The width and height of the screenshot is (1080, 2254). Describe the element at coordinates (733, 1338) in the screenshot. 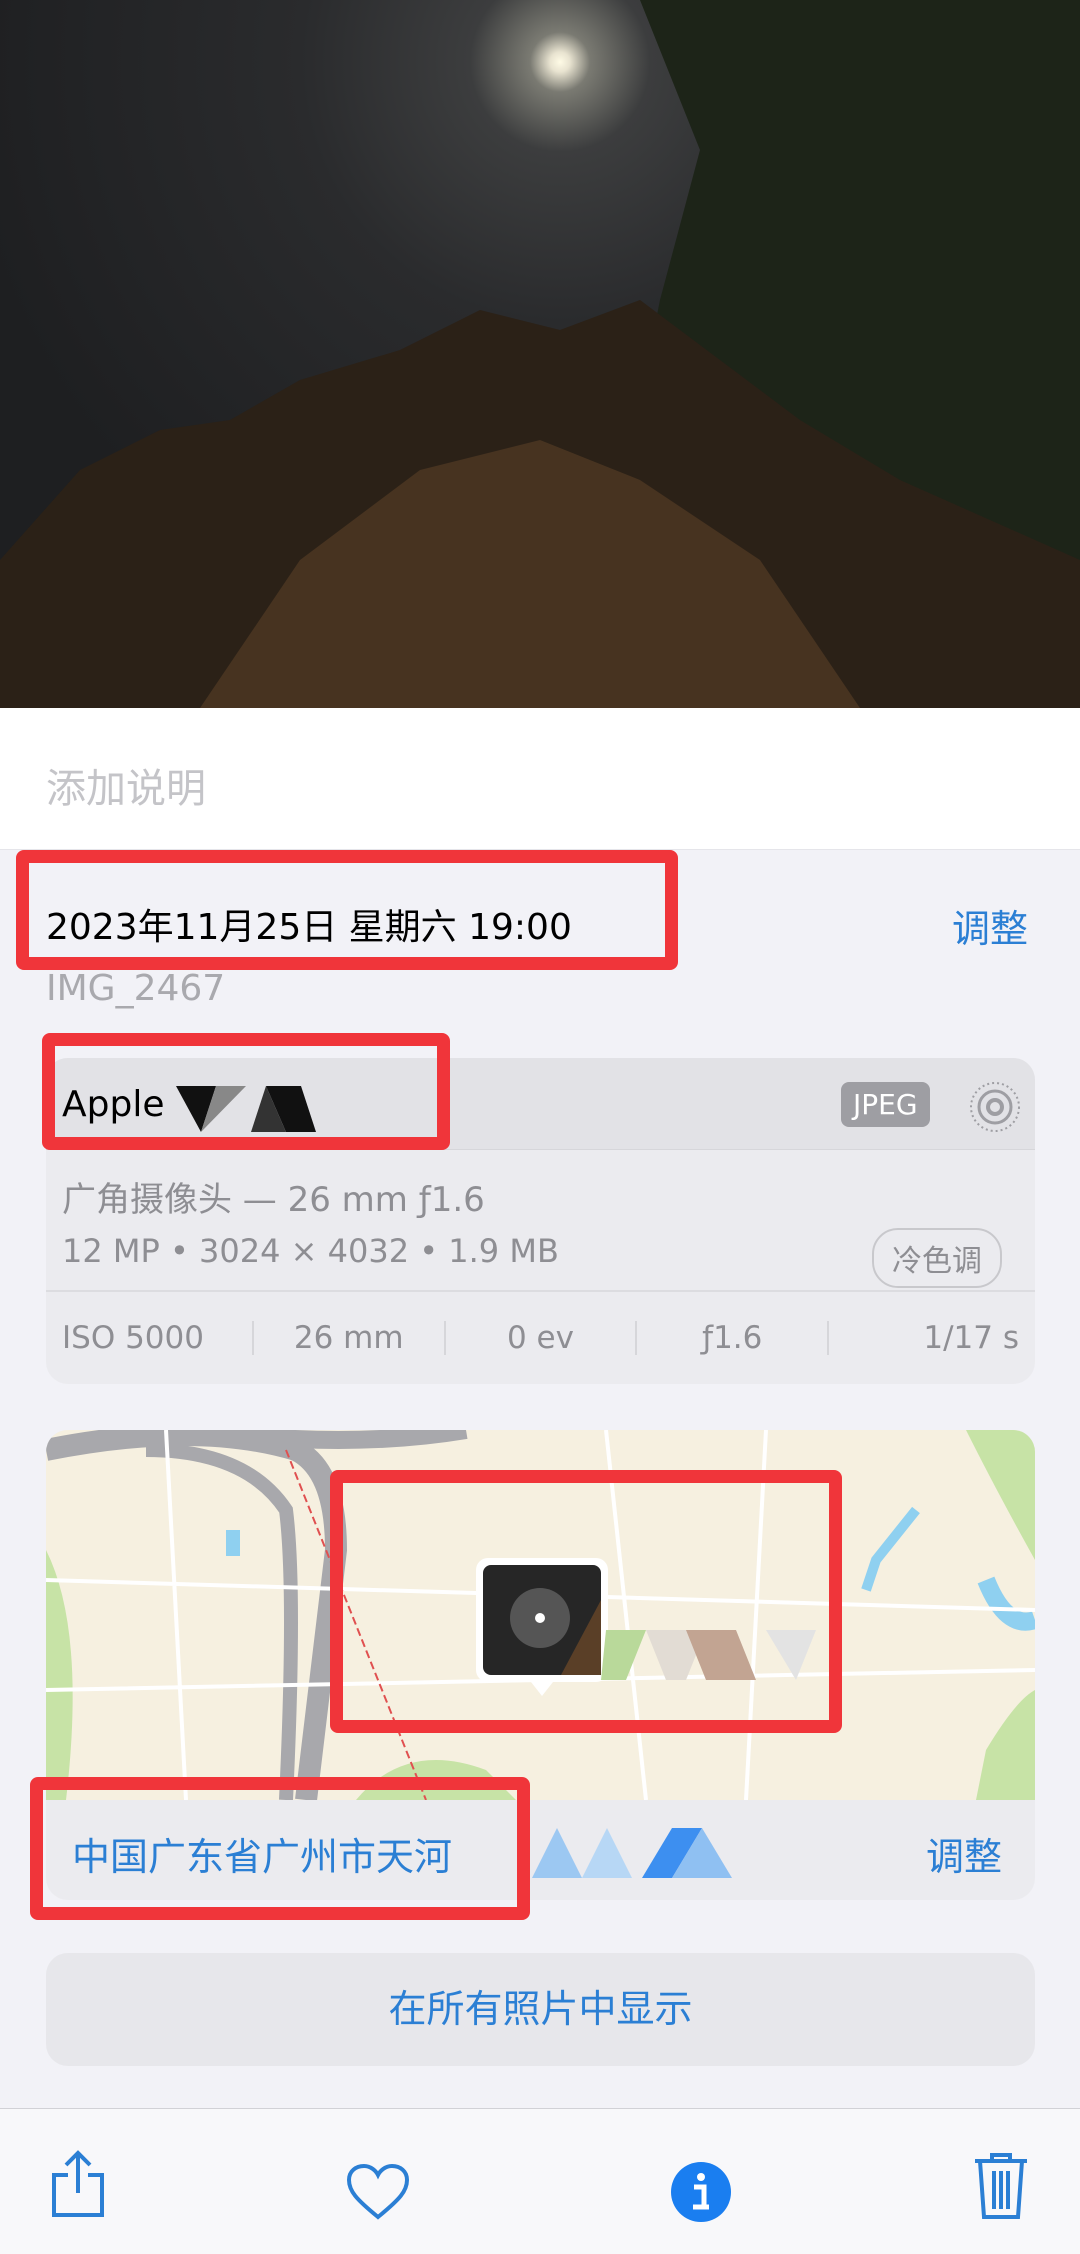

I see `exif-aperture: ƒ1.6` at that location.